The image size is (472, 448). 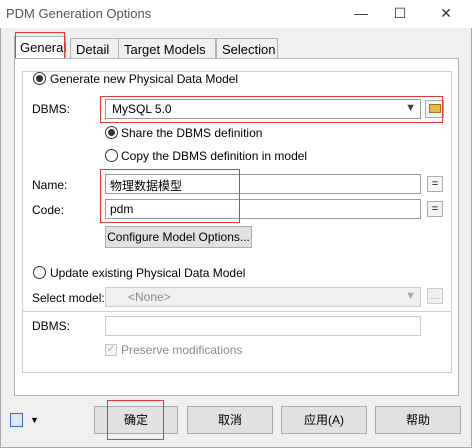 What do you see at coordinates (263, 297) in the screenshot?
I see `select-model-dropdown: <None> ▼` at bounding box center [263, 297].